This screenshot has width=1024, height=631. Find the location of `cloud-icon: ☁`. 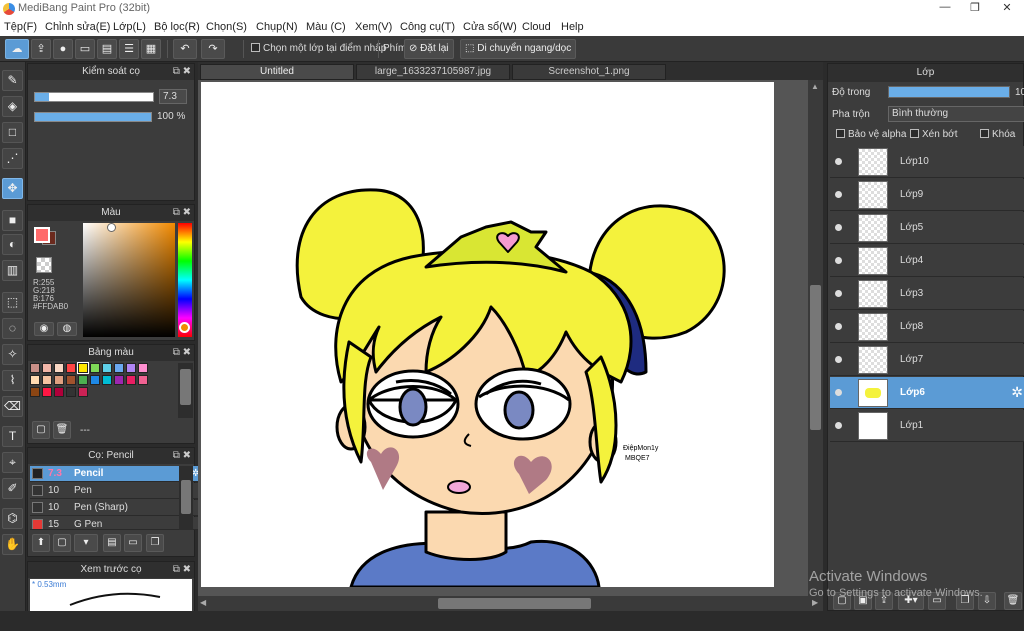

cloud-icon: ☁ is located at coordinates (17, 49).